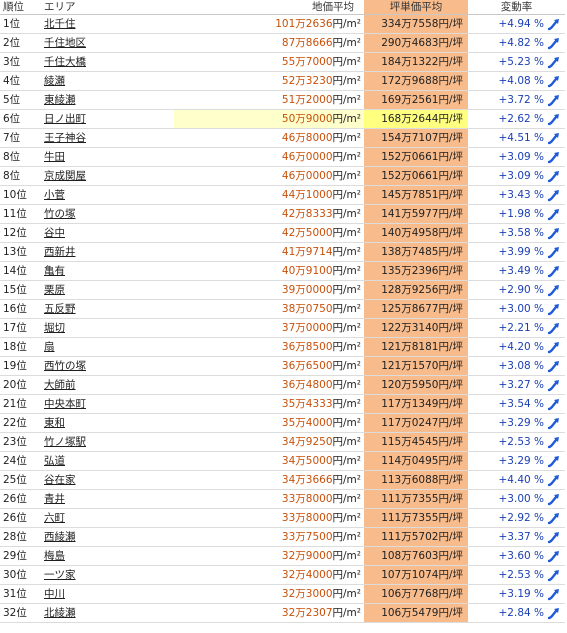  I want to click on area-link: 堀切, so click(54, 328).